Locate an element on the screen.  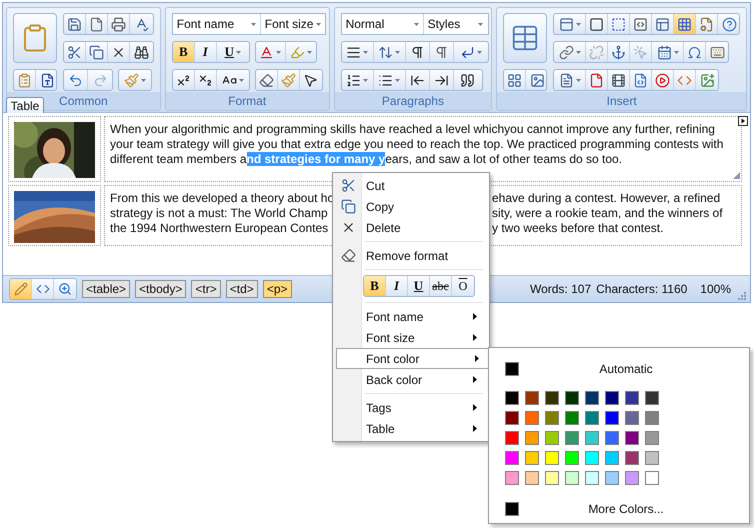
redo-icon is located at coordinates (100, 80).